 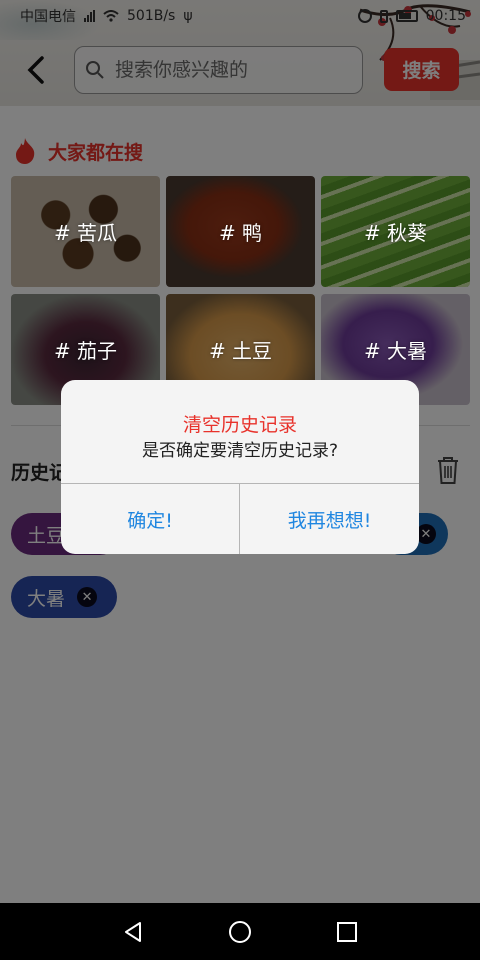 What do you see at coordinates (240, 351) in the screenshot?
I see `hot-item-label: # 土豆` at bounding box center [240, 351].